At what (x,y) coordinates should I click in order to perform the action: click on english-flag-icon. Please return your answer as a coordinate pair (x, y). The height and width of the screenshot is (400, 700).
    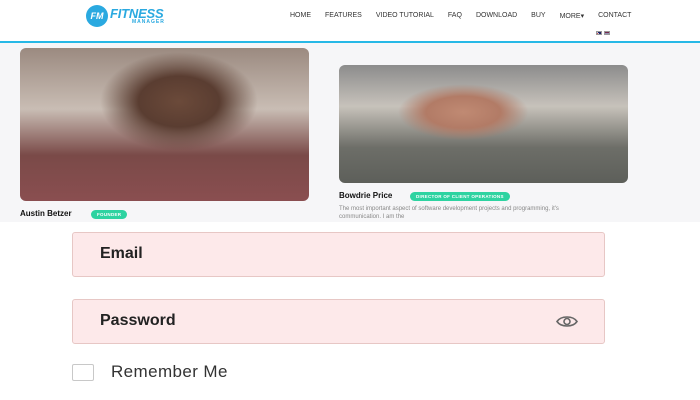
    Looking at the image, I should click on (599, 33).